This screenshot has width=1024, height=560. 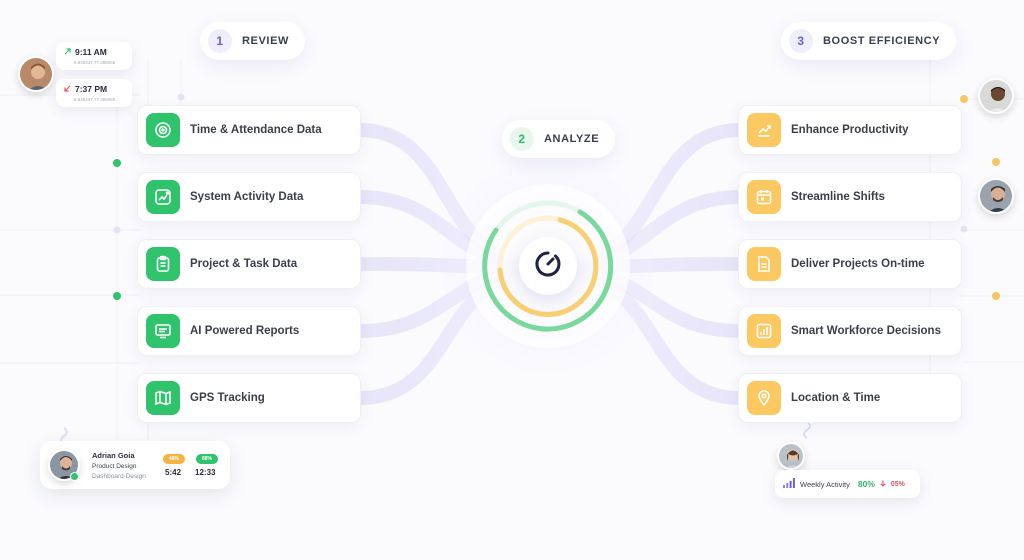 I want to click on stat-badge: 88%, so click(x=207, y=459).